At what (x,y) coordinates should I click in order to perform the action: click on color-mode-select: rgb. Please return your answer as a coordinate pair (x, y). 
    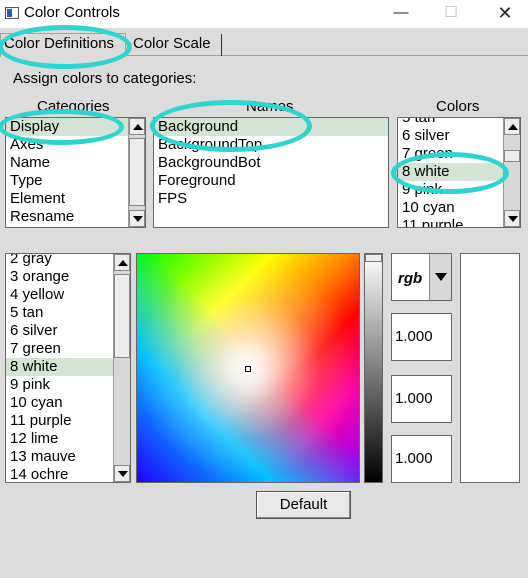
    Looking at the image, I should click on (421, 277).